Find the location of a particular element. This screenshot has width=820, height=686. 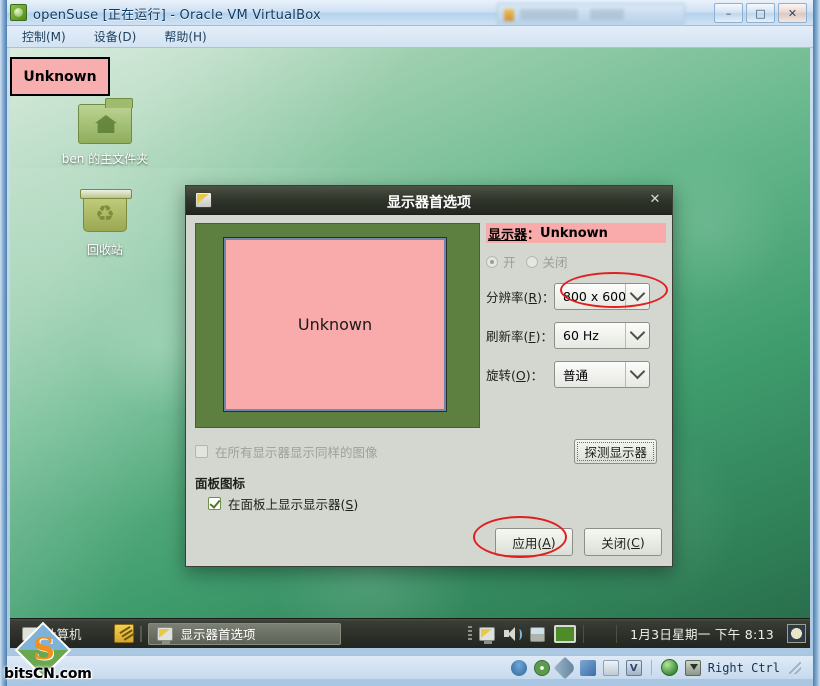

guest-taskbar: 计算机 显示器首选项 1月3日星期一 下午 8:13 is located at coordinates (410, 633).